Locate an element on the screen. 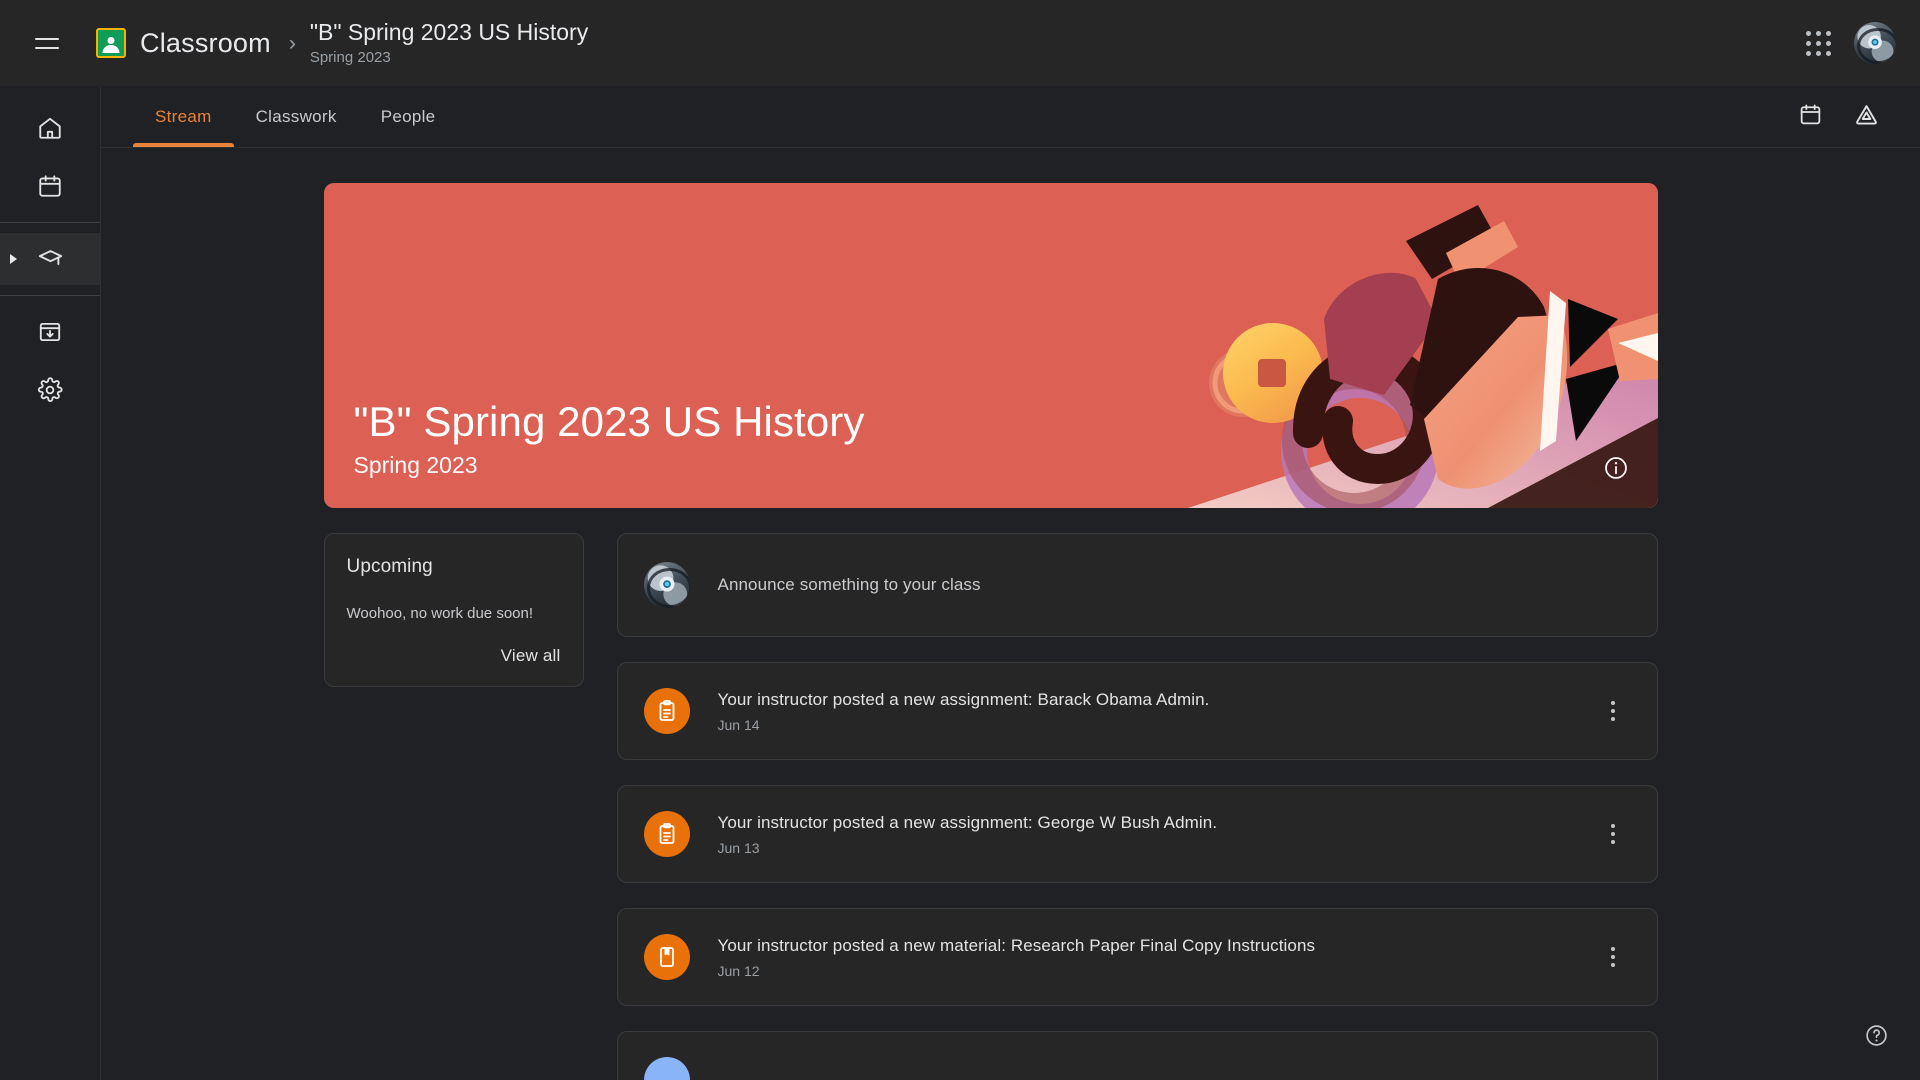  banner-info-button is located at coordinates (1616, 470).